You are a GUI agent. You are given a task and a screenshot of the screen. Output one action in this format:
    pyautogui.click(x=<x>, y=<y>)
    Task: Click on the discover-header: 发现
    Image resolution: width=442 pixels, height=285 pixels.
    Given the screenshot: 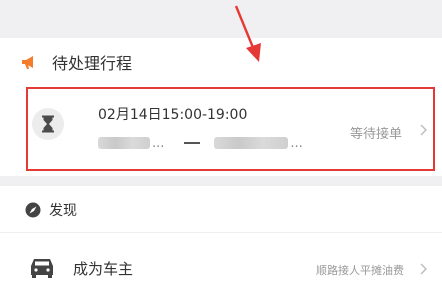 What is the action you would take?
    pyautogui.click(x=51, y=210)
    